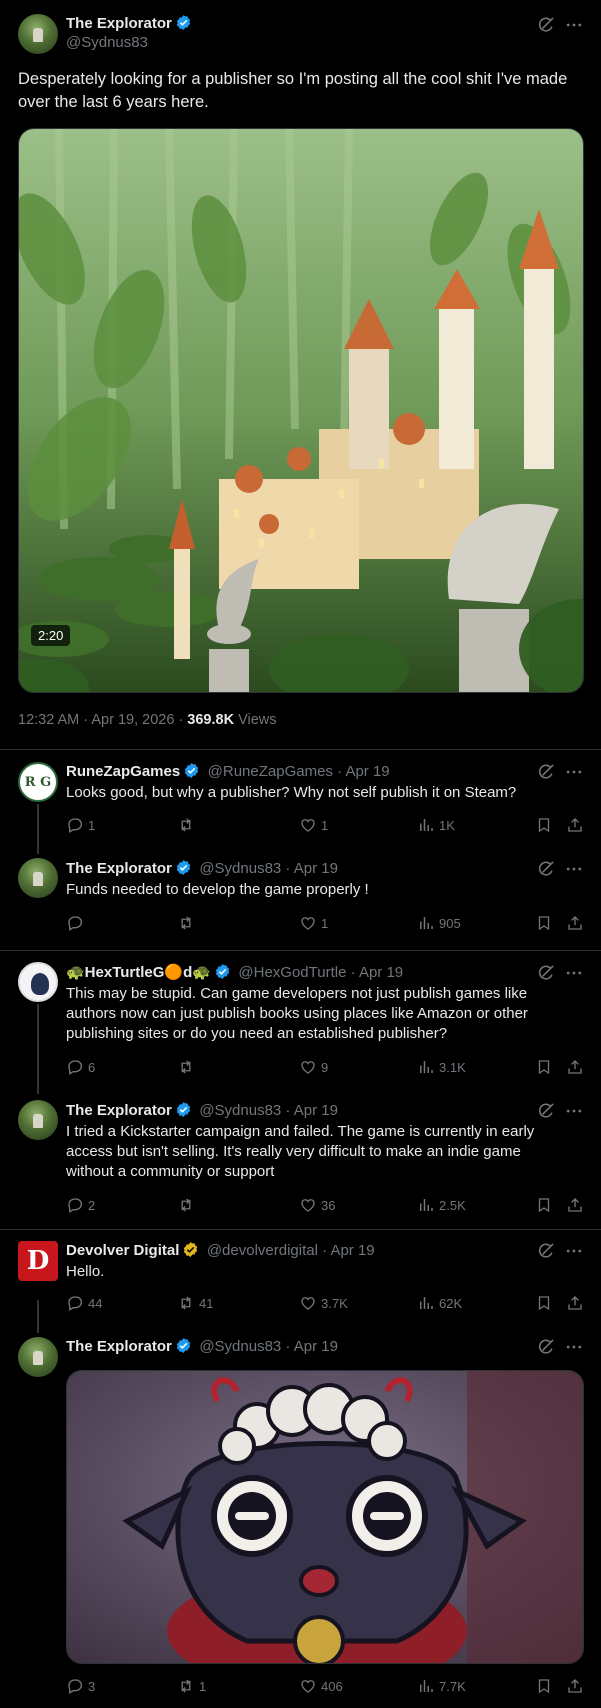 This screenshot has width=601, height=1708. Describe the element at coordinates (183, 1109) in the screenshot. I see `verified-badge-icon` at that location.